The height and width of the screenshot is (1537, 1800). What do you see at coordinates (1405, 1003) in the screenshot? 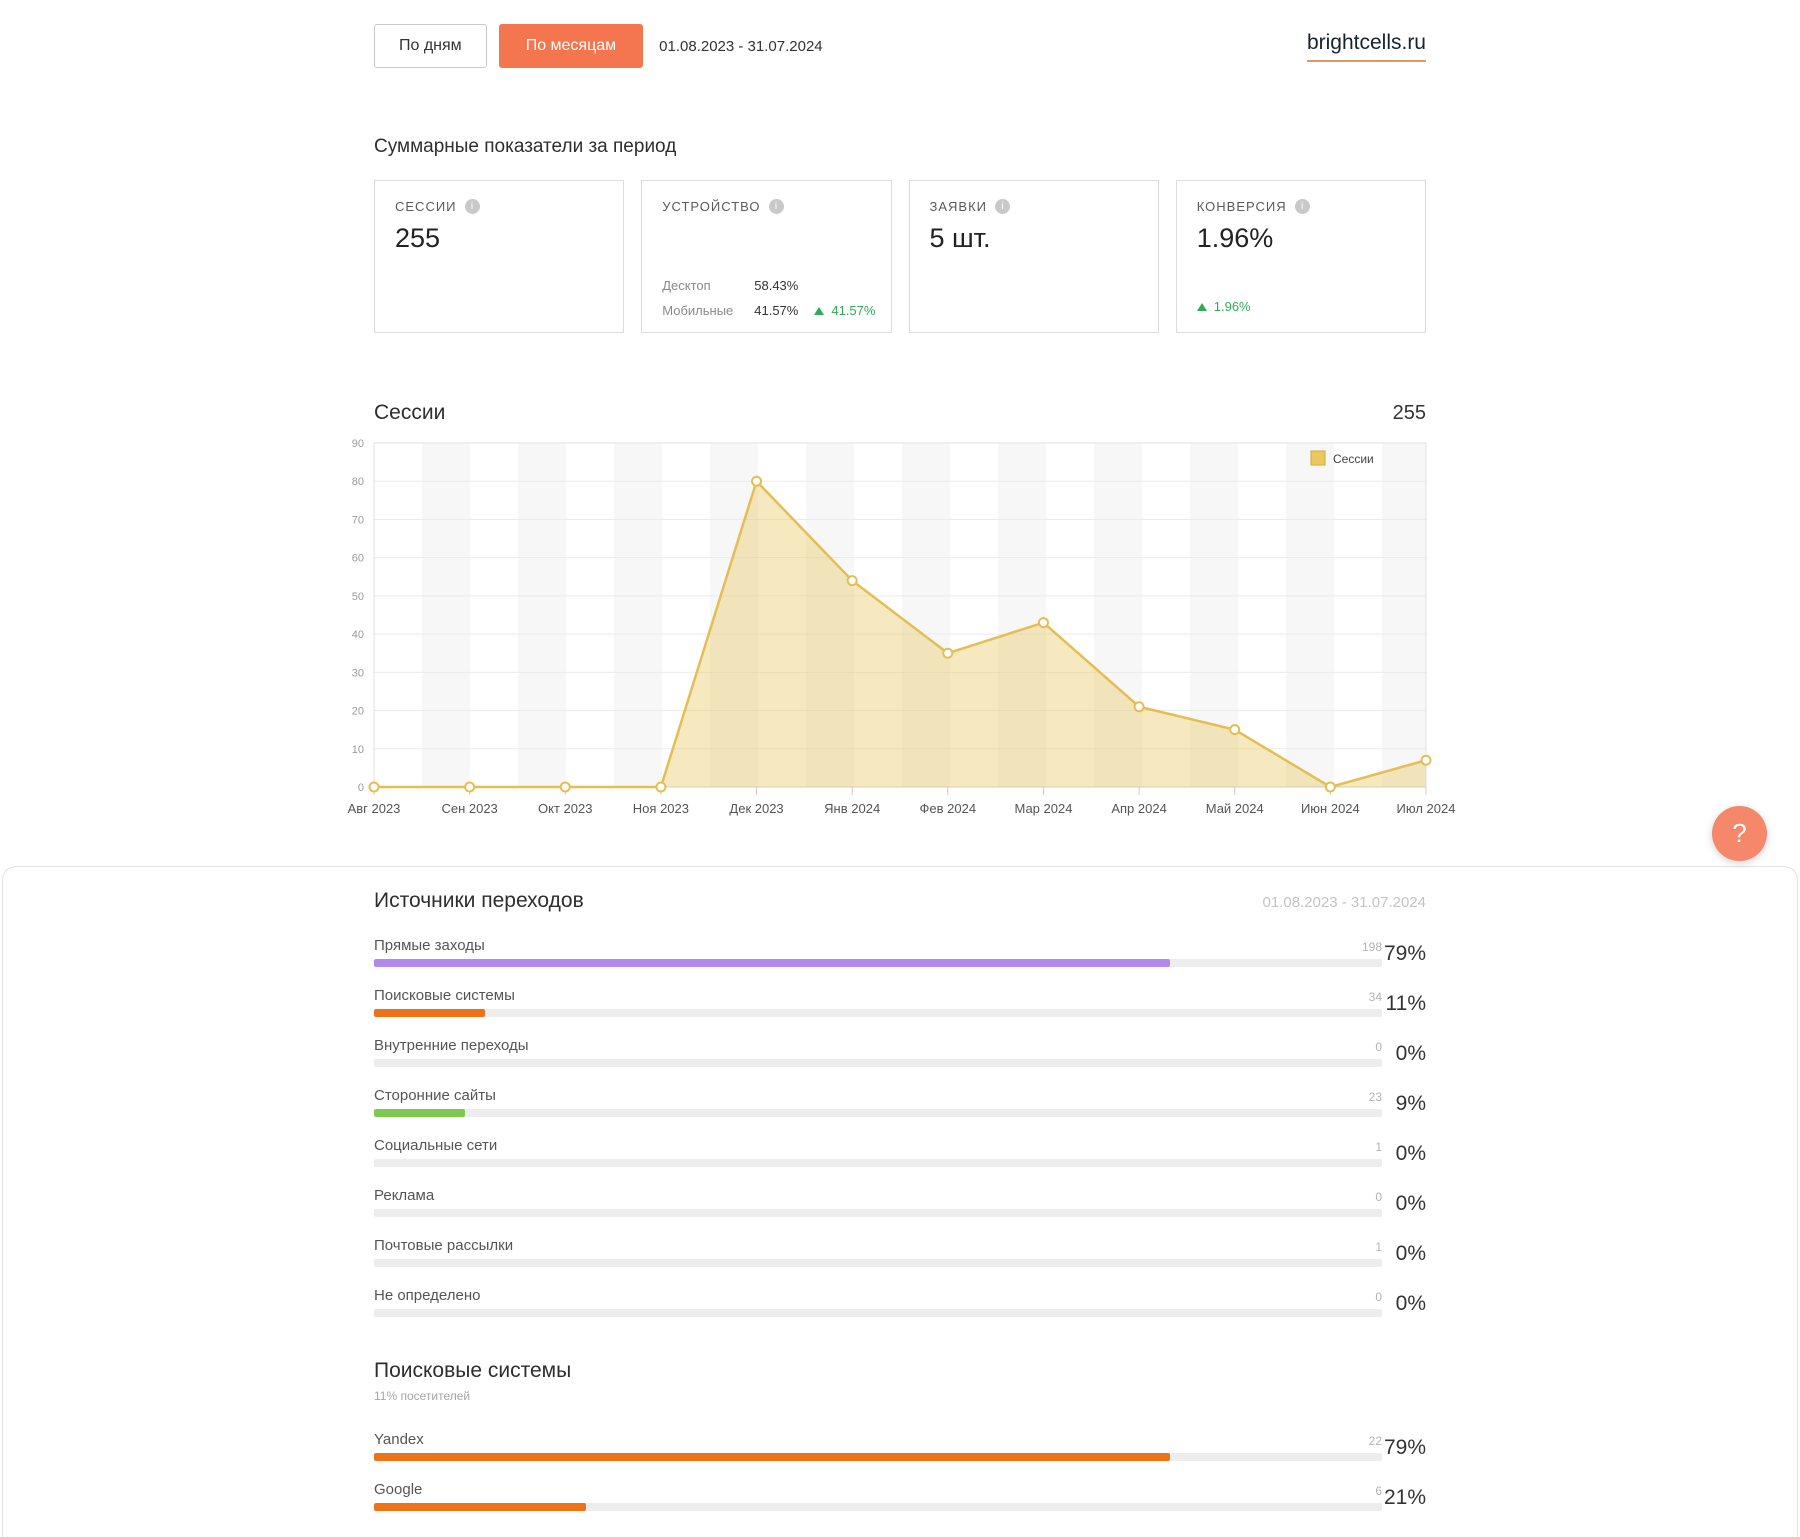
I see `bar-row-percent: 11%` at bounding box center [1405, 1003].